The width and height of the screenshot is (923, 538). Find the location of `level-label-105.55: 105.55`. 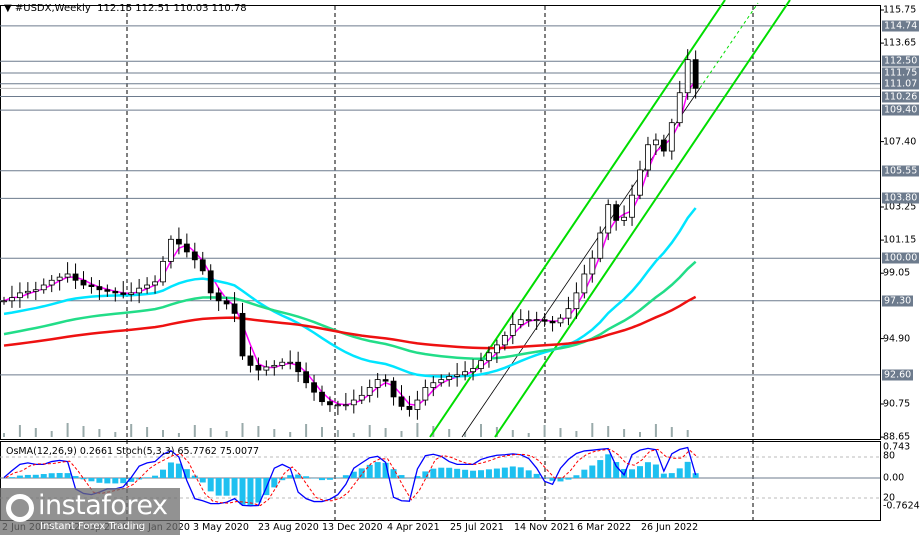

level-label-105.55: 105.55 is located at coordinates (900, 170).